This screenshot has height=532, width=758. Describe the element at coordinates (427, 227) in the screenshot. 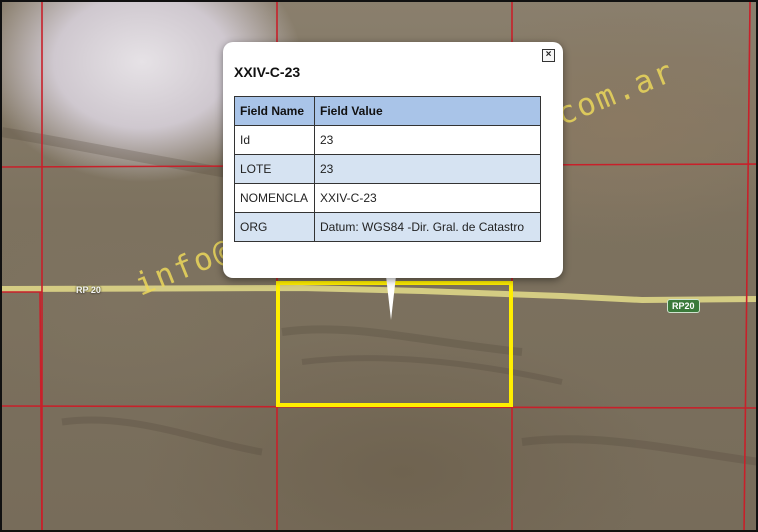

I see `field-value-cell: Datum: WGS84 -Dir. Gral. de Catastro` at that location.